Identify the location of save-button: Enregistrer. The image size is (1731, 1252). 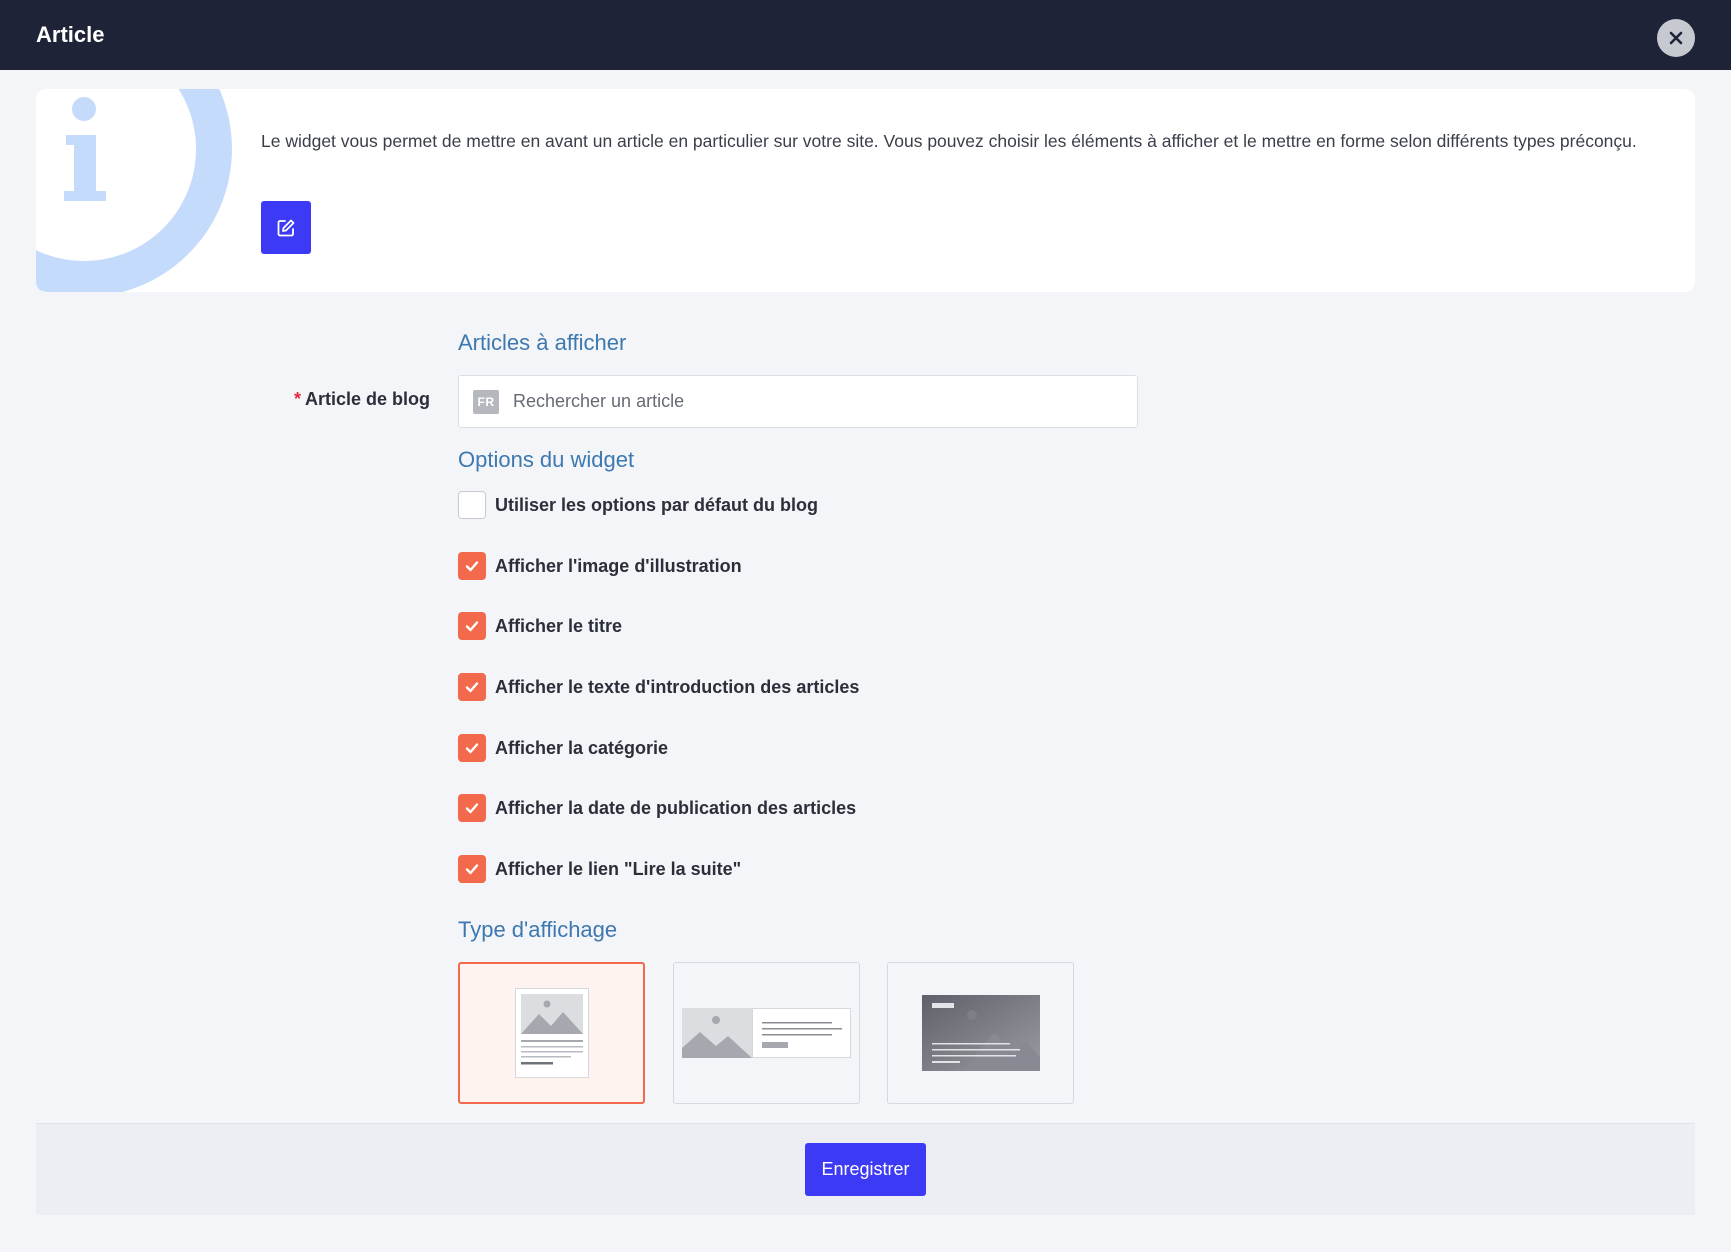
(865, 1169).